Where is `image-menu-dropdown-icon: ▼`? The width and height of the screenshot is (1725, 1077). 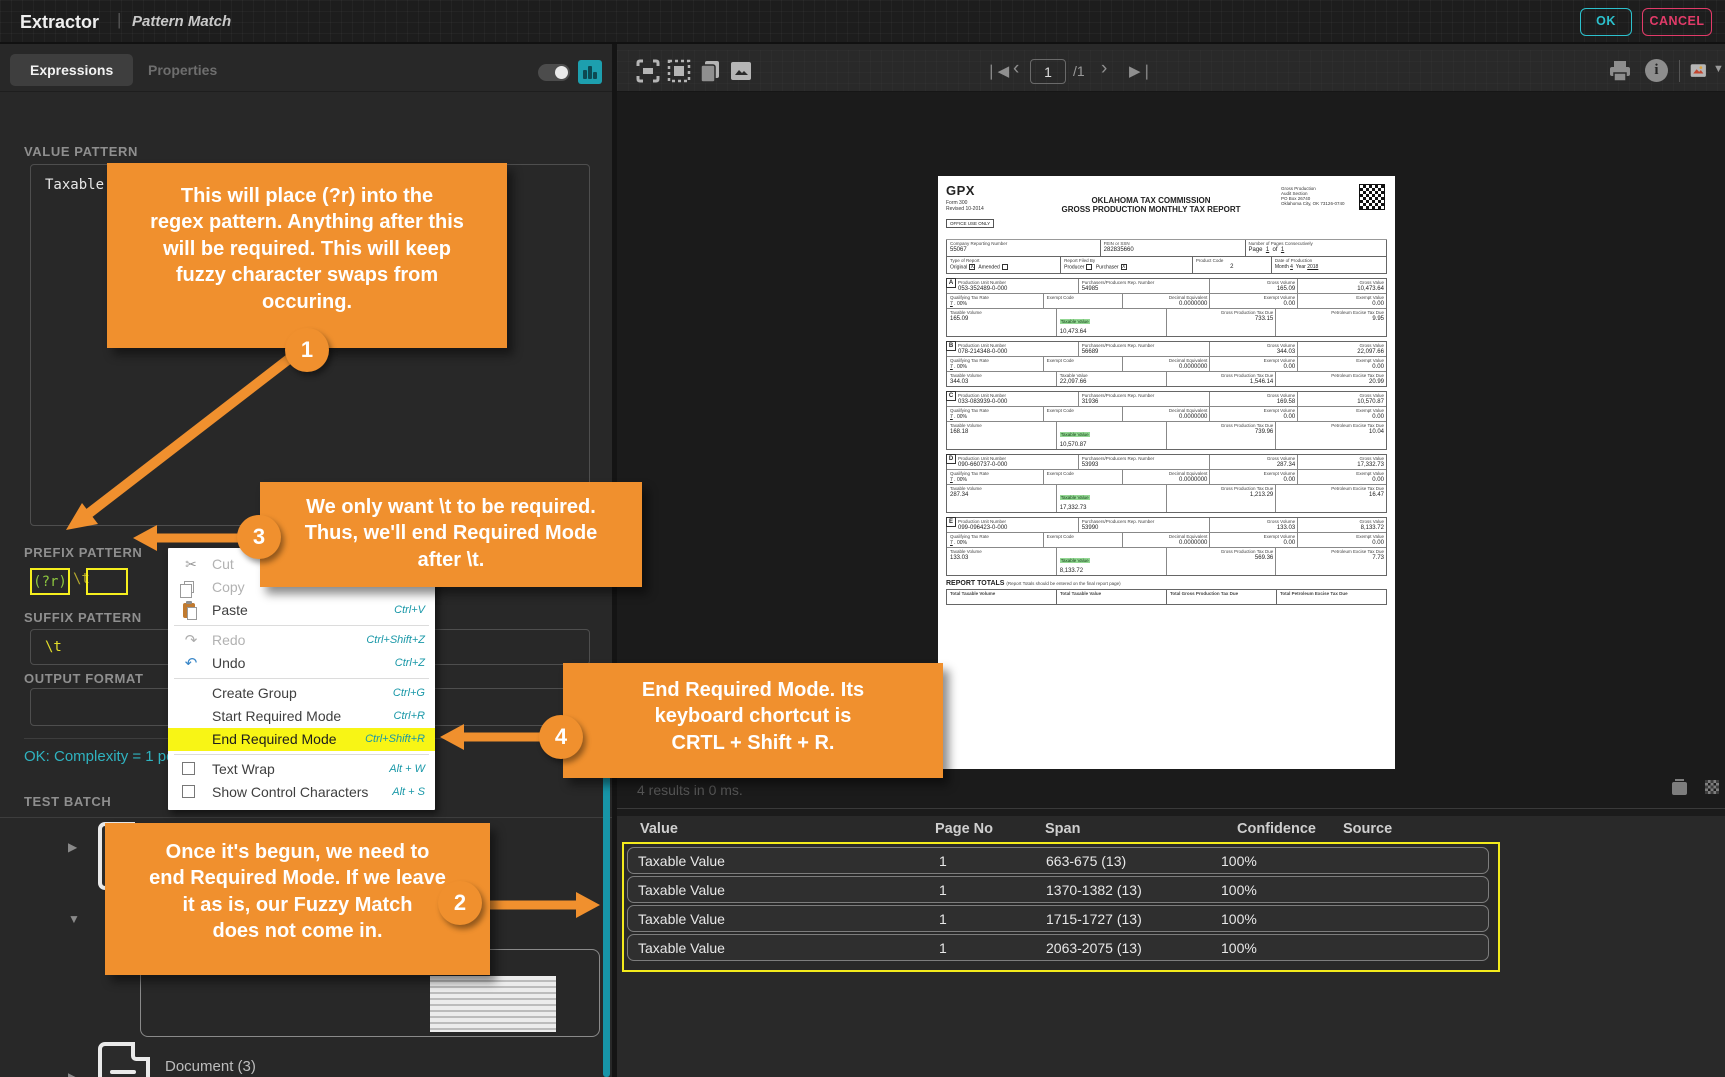 image-menu-dropdown-icon: ▼ is located at coordinates (1718, 69).